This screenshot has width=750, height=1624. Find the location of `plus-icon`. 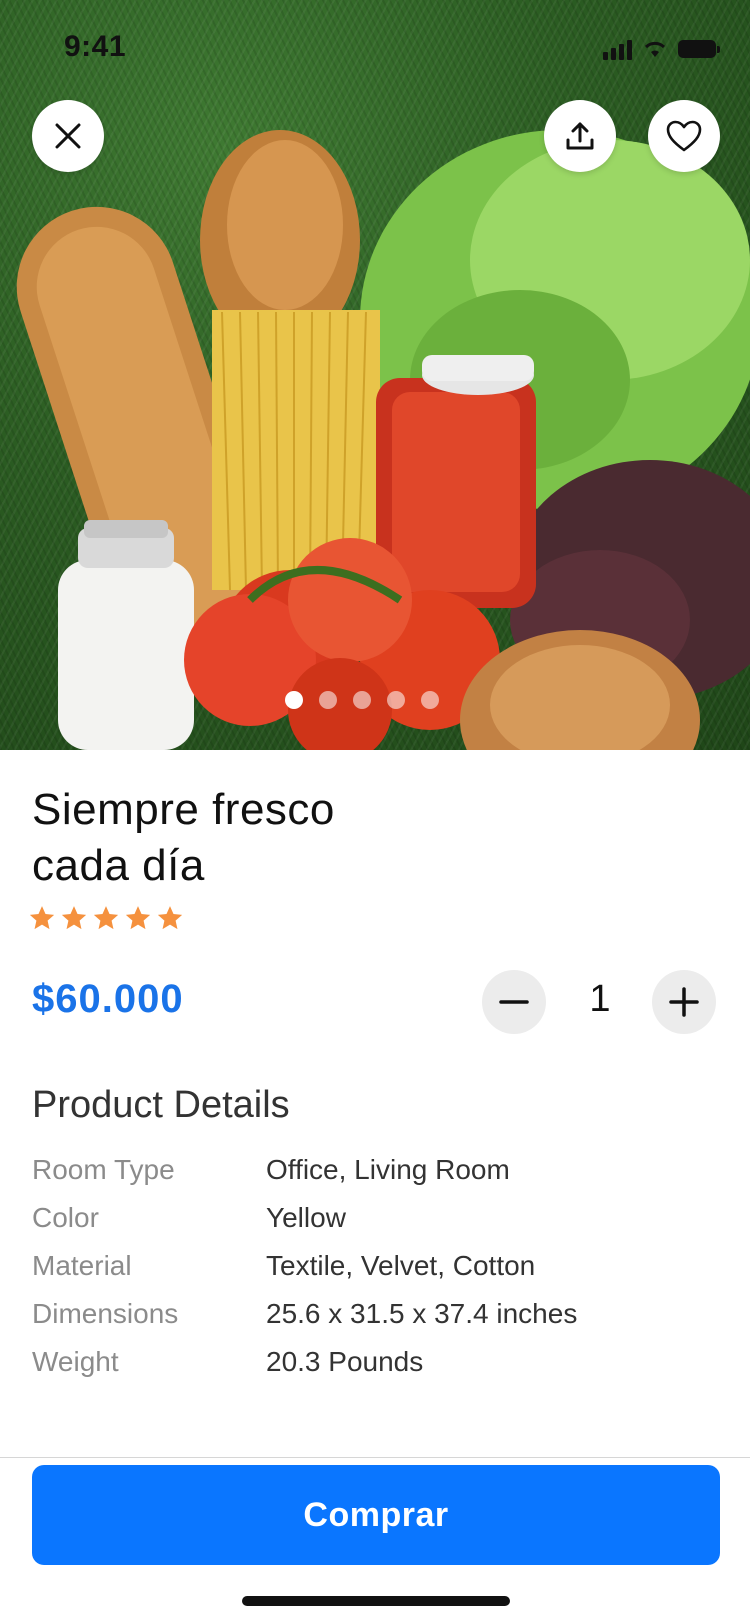

plus-icon is located at coordinates (684, 1002).